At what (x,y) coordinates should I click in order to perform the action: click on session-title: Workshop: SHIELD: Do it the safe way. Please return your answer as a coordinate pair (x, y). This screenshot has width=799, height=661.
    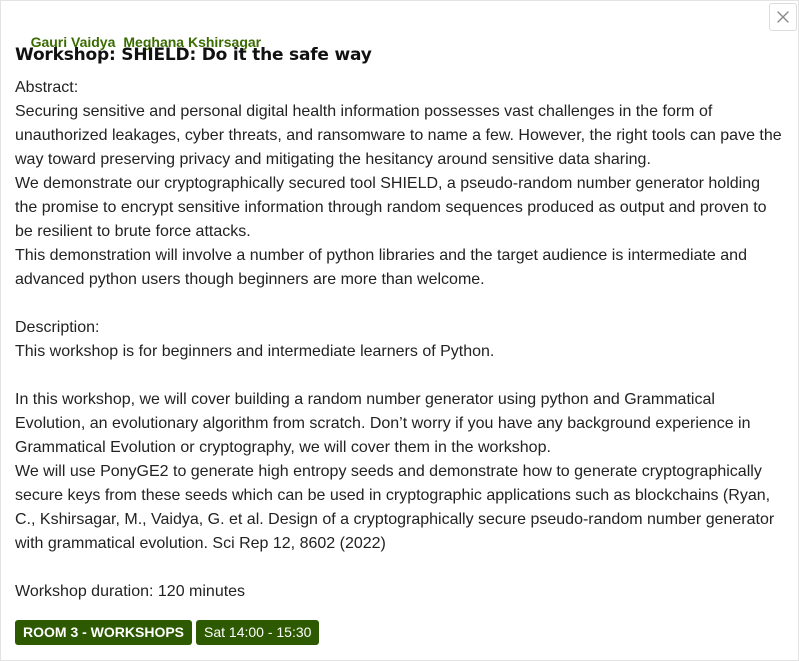
    Looking at the image, I should click on (193, 55).